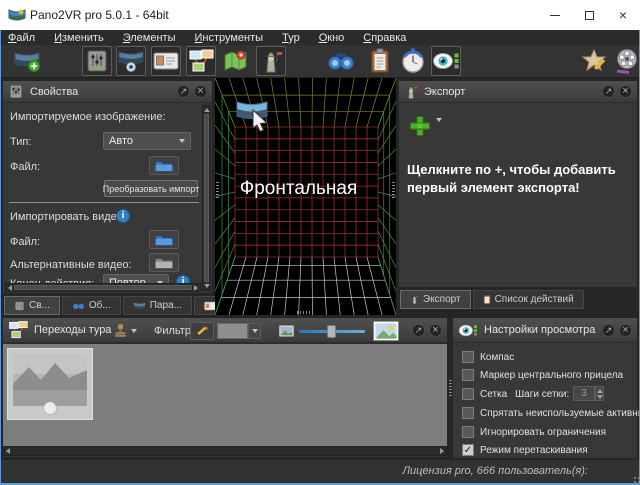 The height and width of the screenshot is (485, 640). Describe the element at coordinates (384, 38) in the screenshot. I see `menu-help: Справка` at that location.